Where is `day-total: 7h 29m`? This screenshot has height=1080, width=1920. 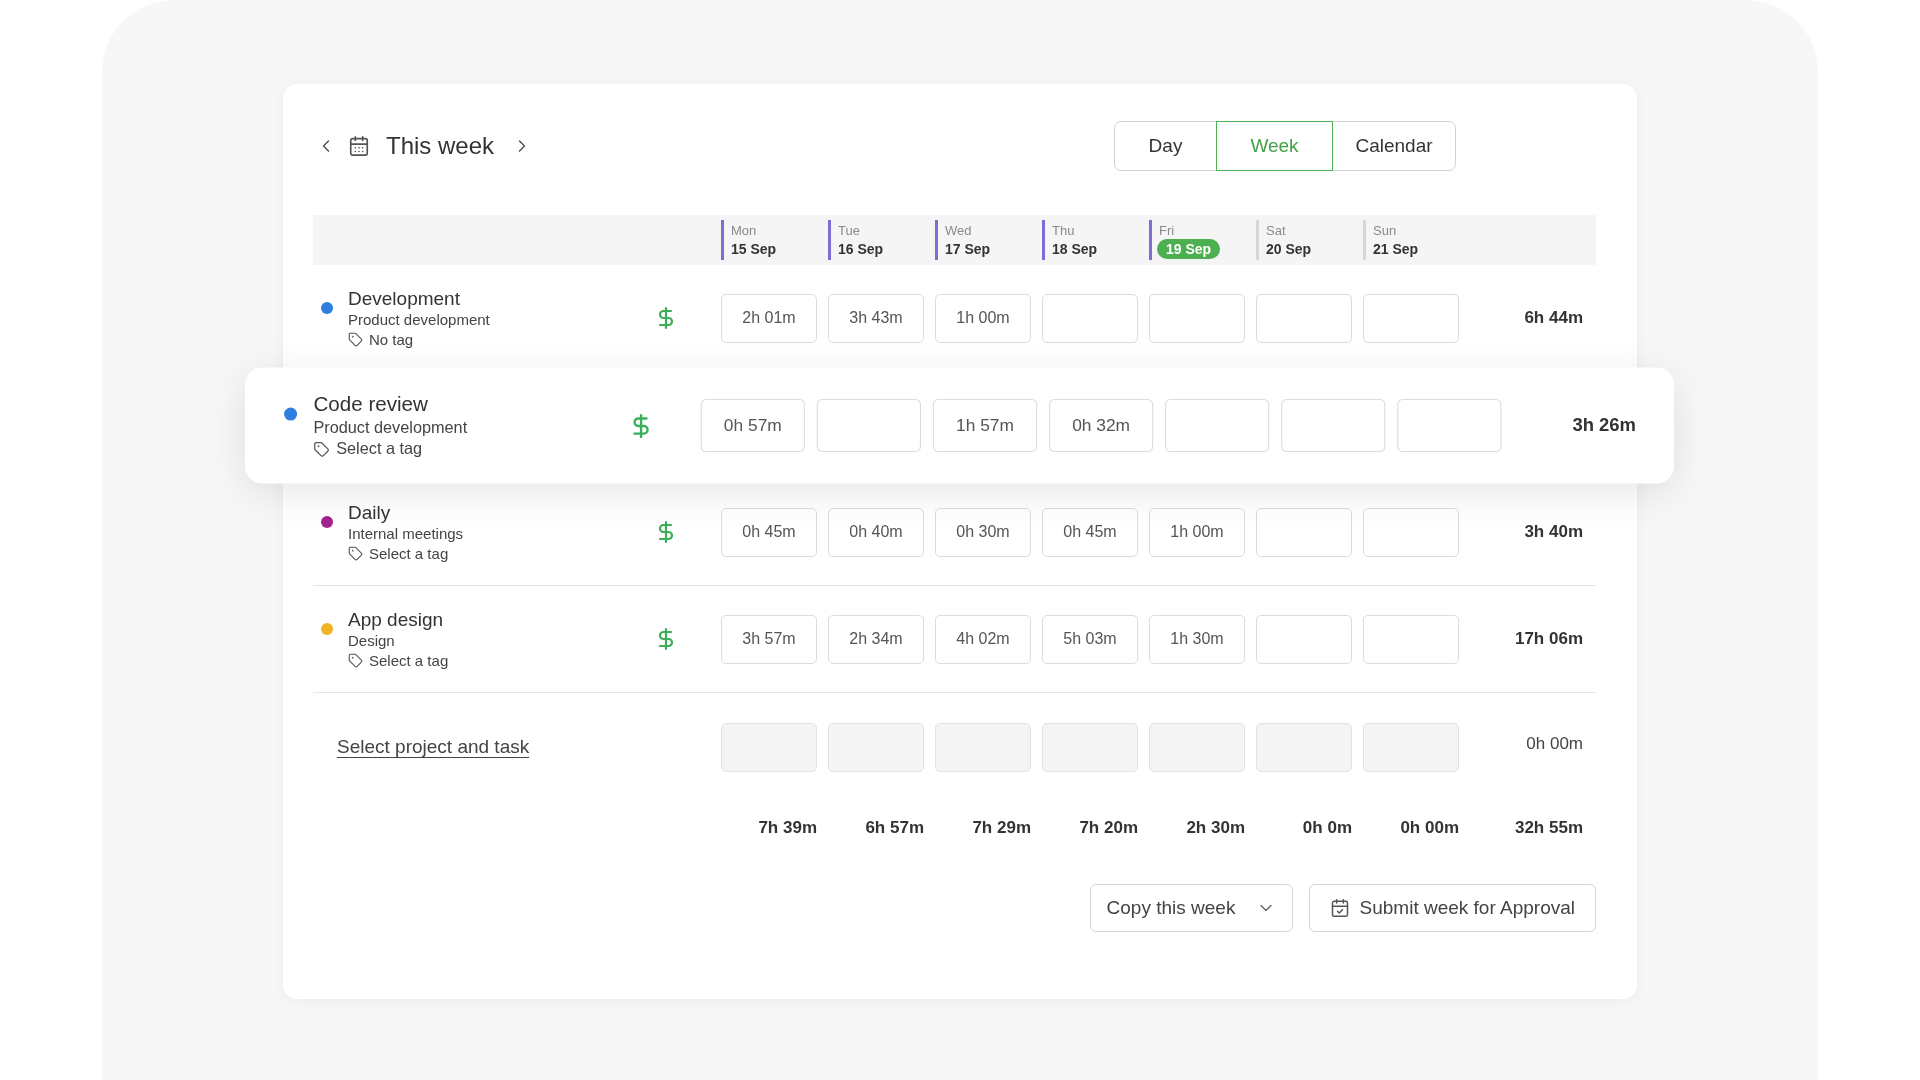
day-total: 7h 29m is located at coordinates (1001, 828).